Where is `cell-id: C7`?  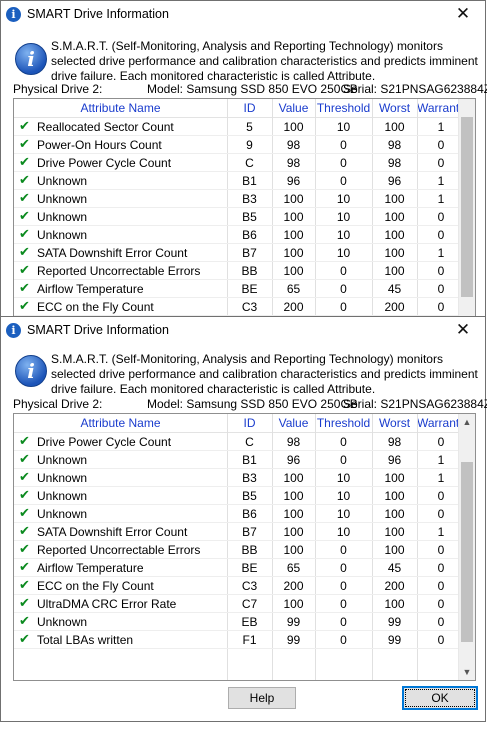
cell-id: C7 is located at coordinates (249, 604).